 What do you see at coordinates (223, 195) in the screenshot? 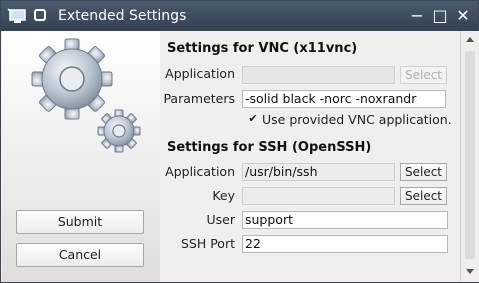
I see `ssh-key-label: Key` at bounding box center [223, 195].